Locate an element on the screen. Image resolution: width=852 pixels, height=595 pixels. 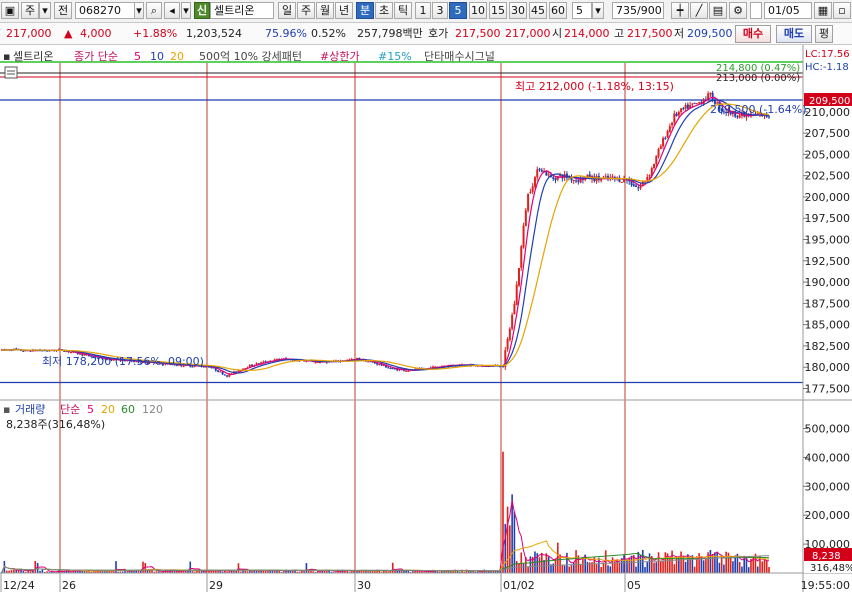
prev-button: 전 is located at coordinates (63, 10).